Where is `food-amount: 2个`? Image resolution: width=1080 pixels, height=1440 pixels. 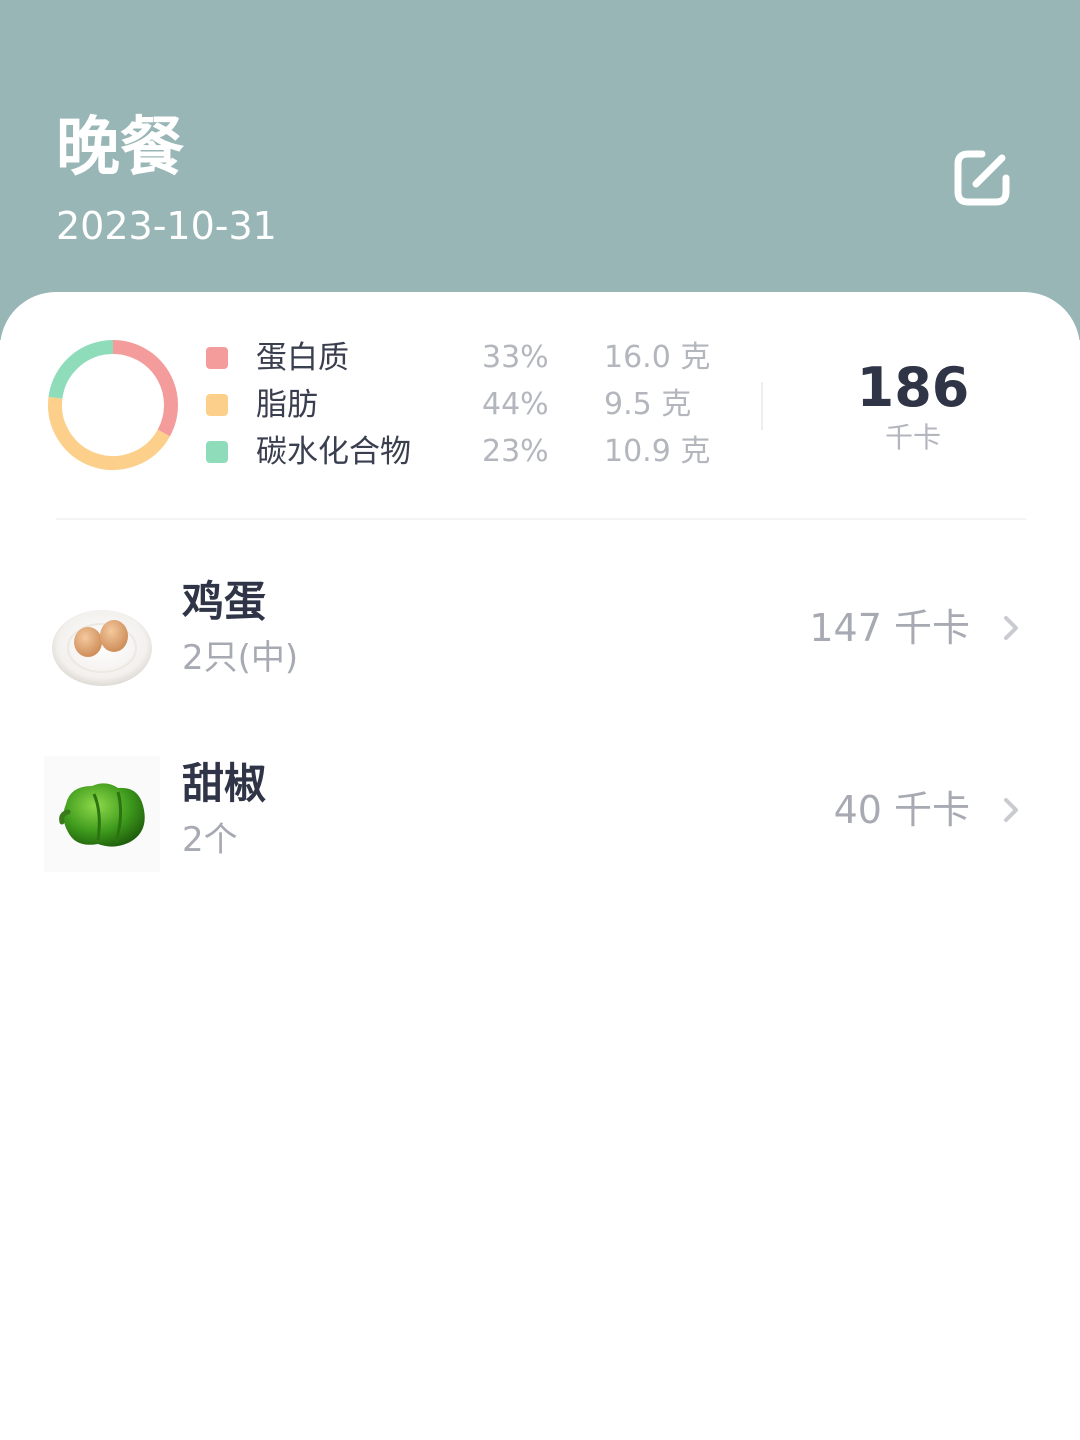
food-amount: 2个 is located at coordinates (210, 840).